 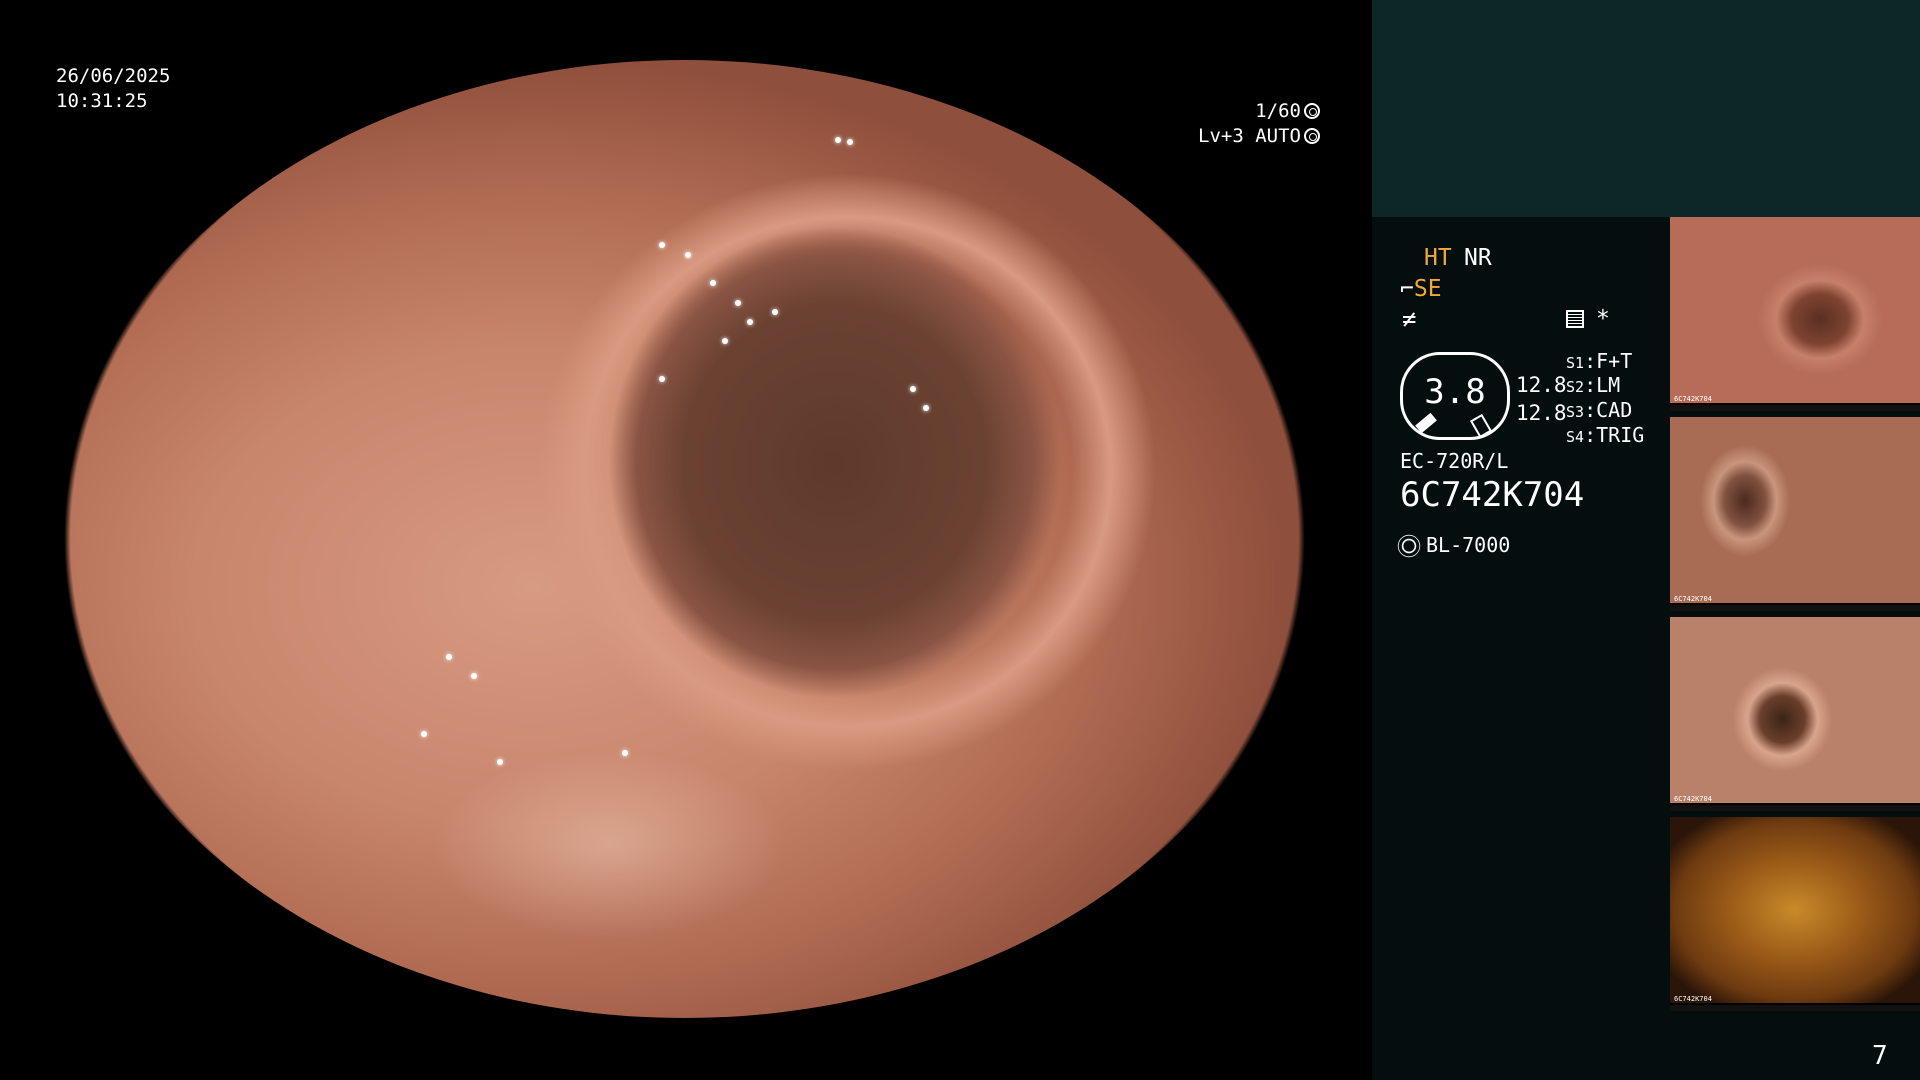 I want to click on shutter-speed: 1/60, so click(x=1278, y=111).